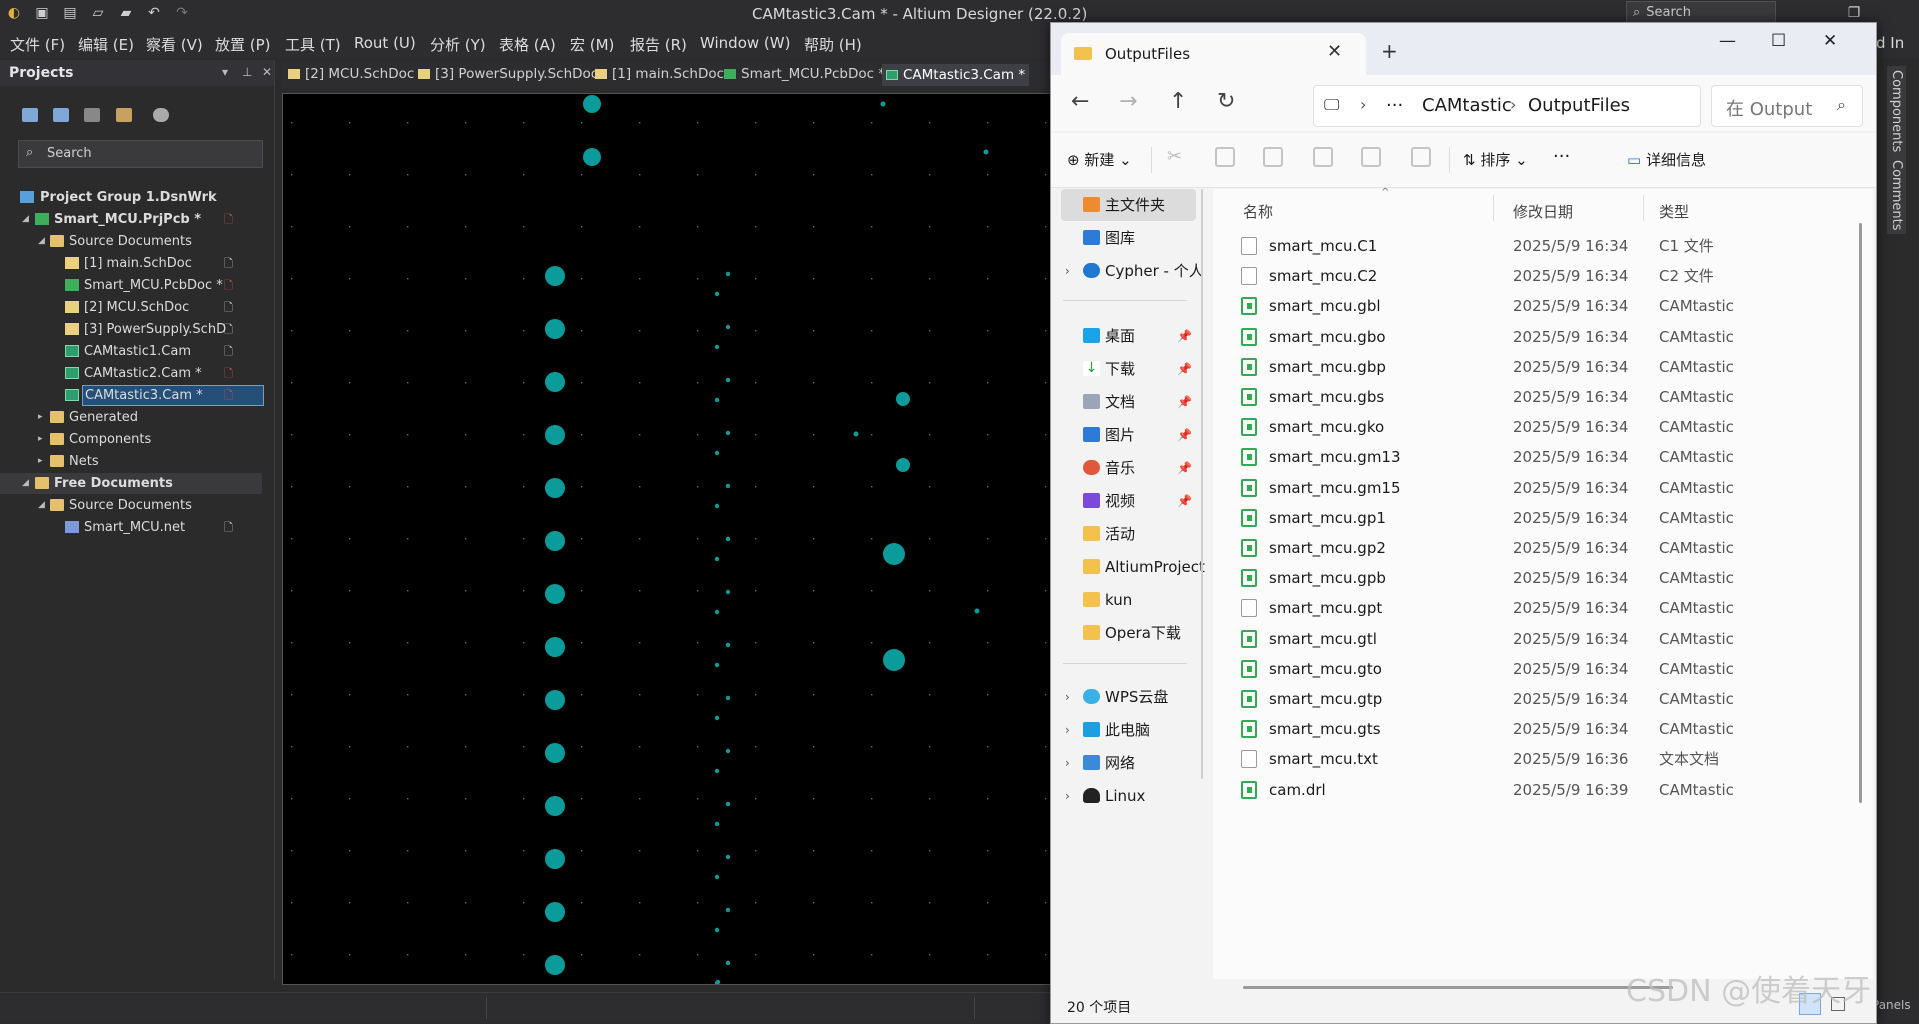  I want to click on undo-icon: ↶, so click(154, 13).